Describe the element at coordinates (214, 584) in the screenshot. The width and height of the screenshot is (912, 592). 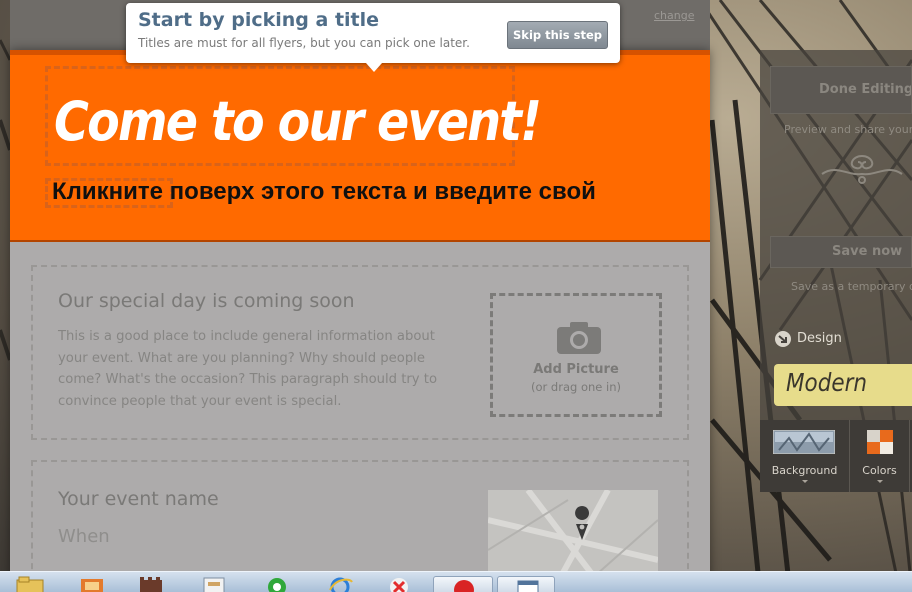
I see `document-icon` at that location.